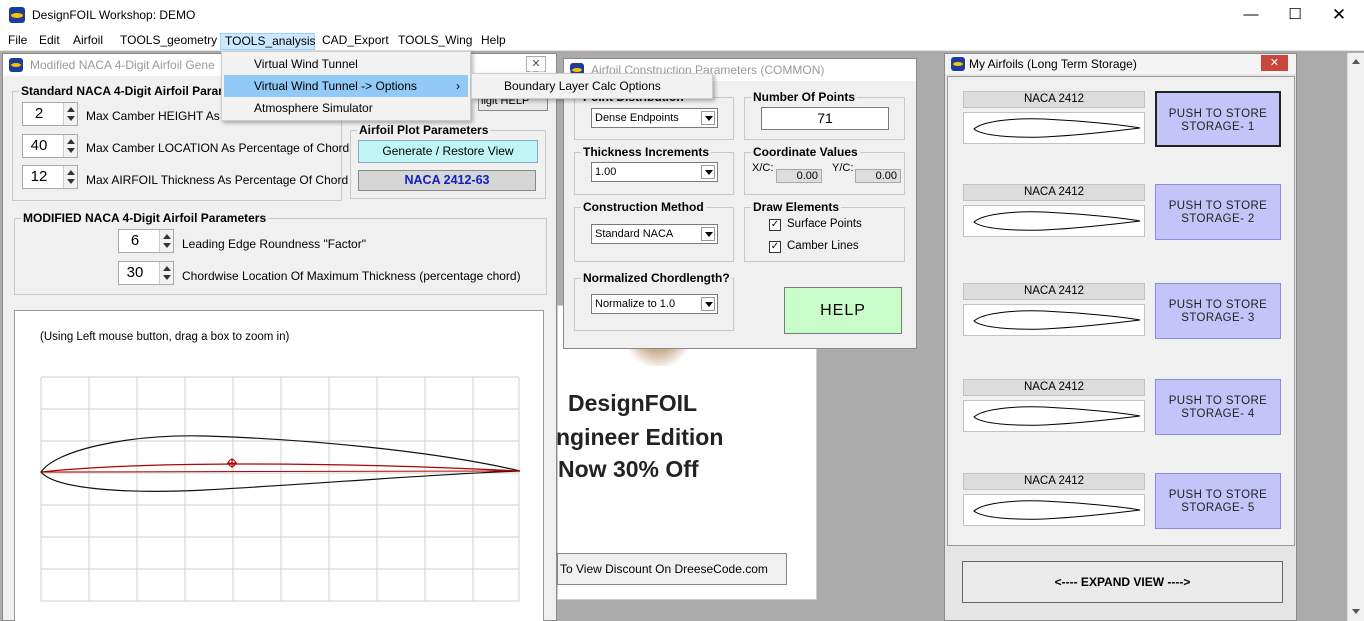  What do you see at coordinates (763, 168) in the screenshot?
I see `xc-label: X/C:` at bounding box center [763, 168].